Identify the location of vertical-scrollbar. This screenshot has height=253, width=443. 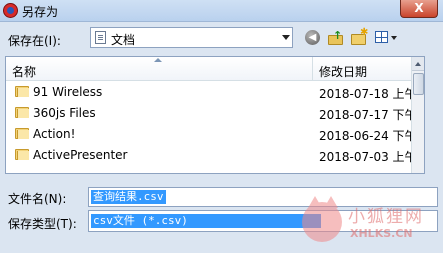
(417, 115).